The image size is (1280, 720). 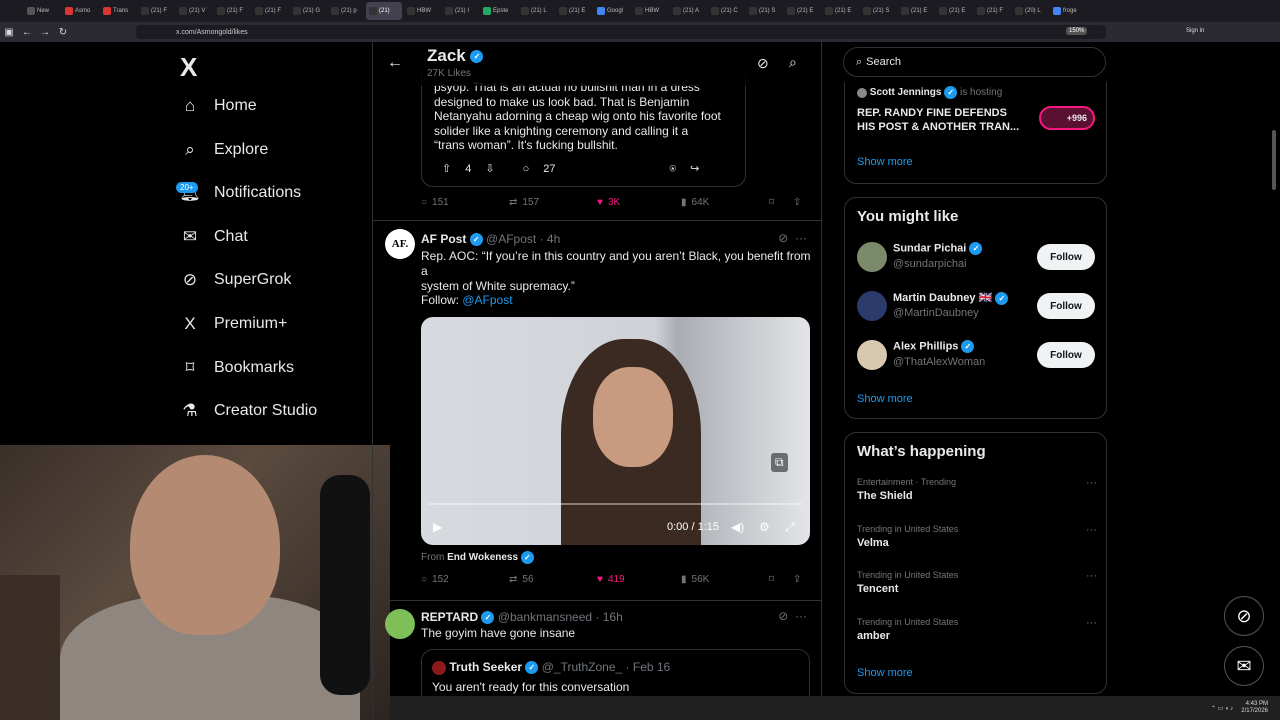 I want to click on nav-item-notifications: 🔔︎Notifications, so click(x=240, y=193).